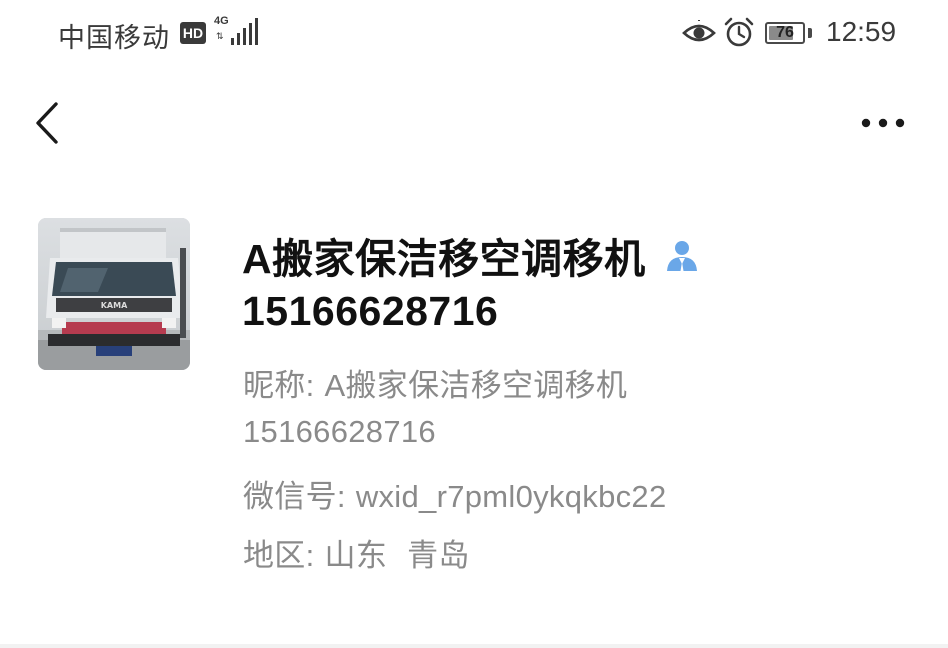 The height and width of the screenshot is (648, 948). What do you see at coordinates (220, 36) in the screenshot?
I see `data-activity-icon: ⇅` at bounding box center [220, 36].